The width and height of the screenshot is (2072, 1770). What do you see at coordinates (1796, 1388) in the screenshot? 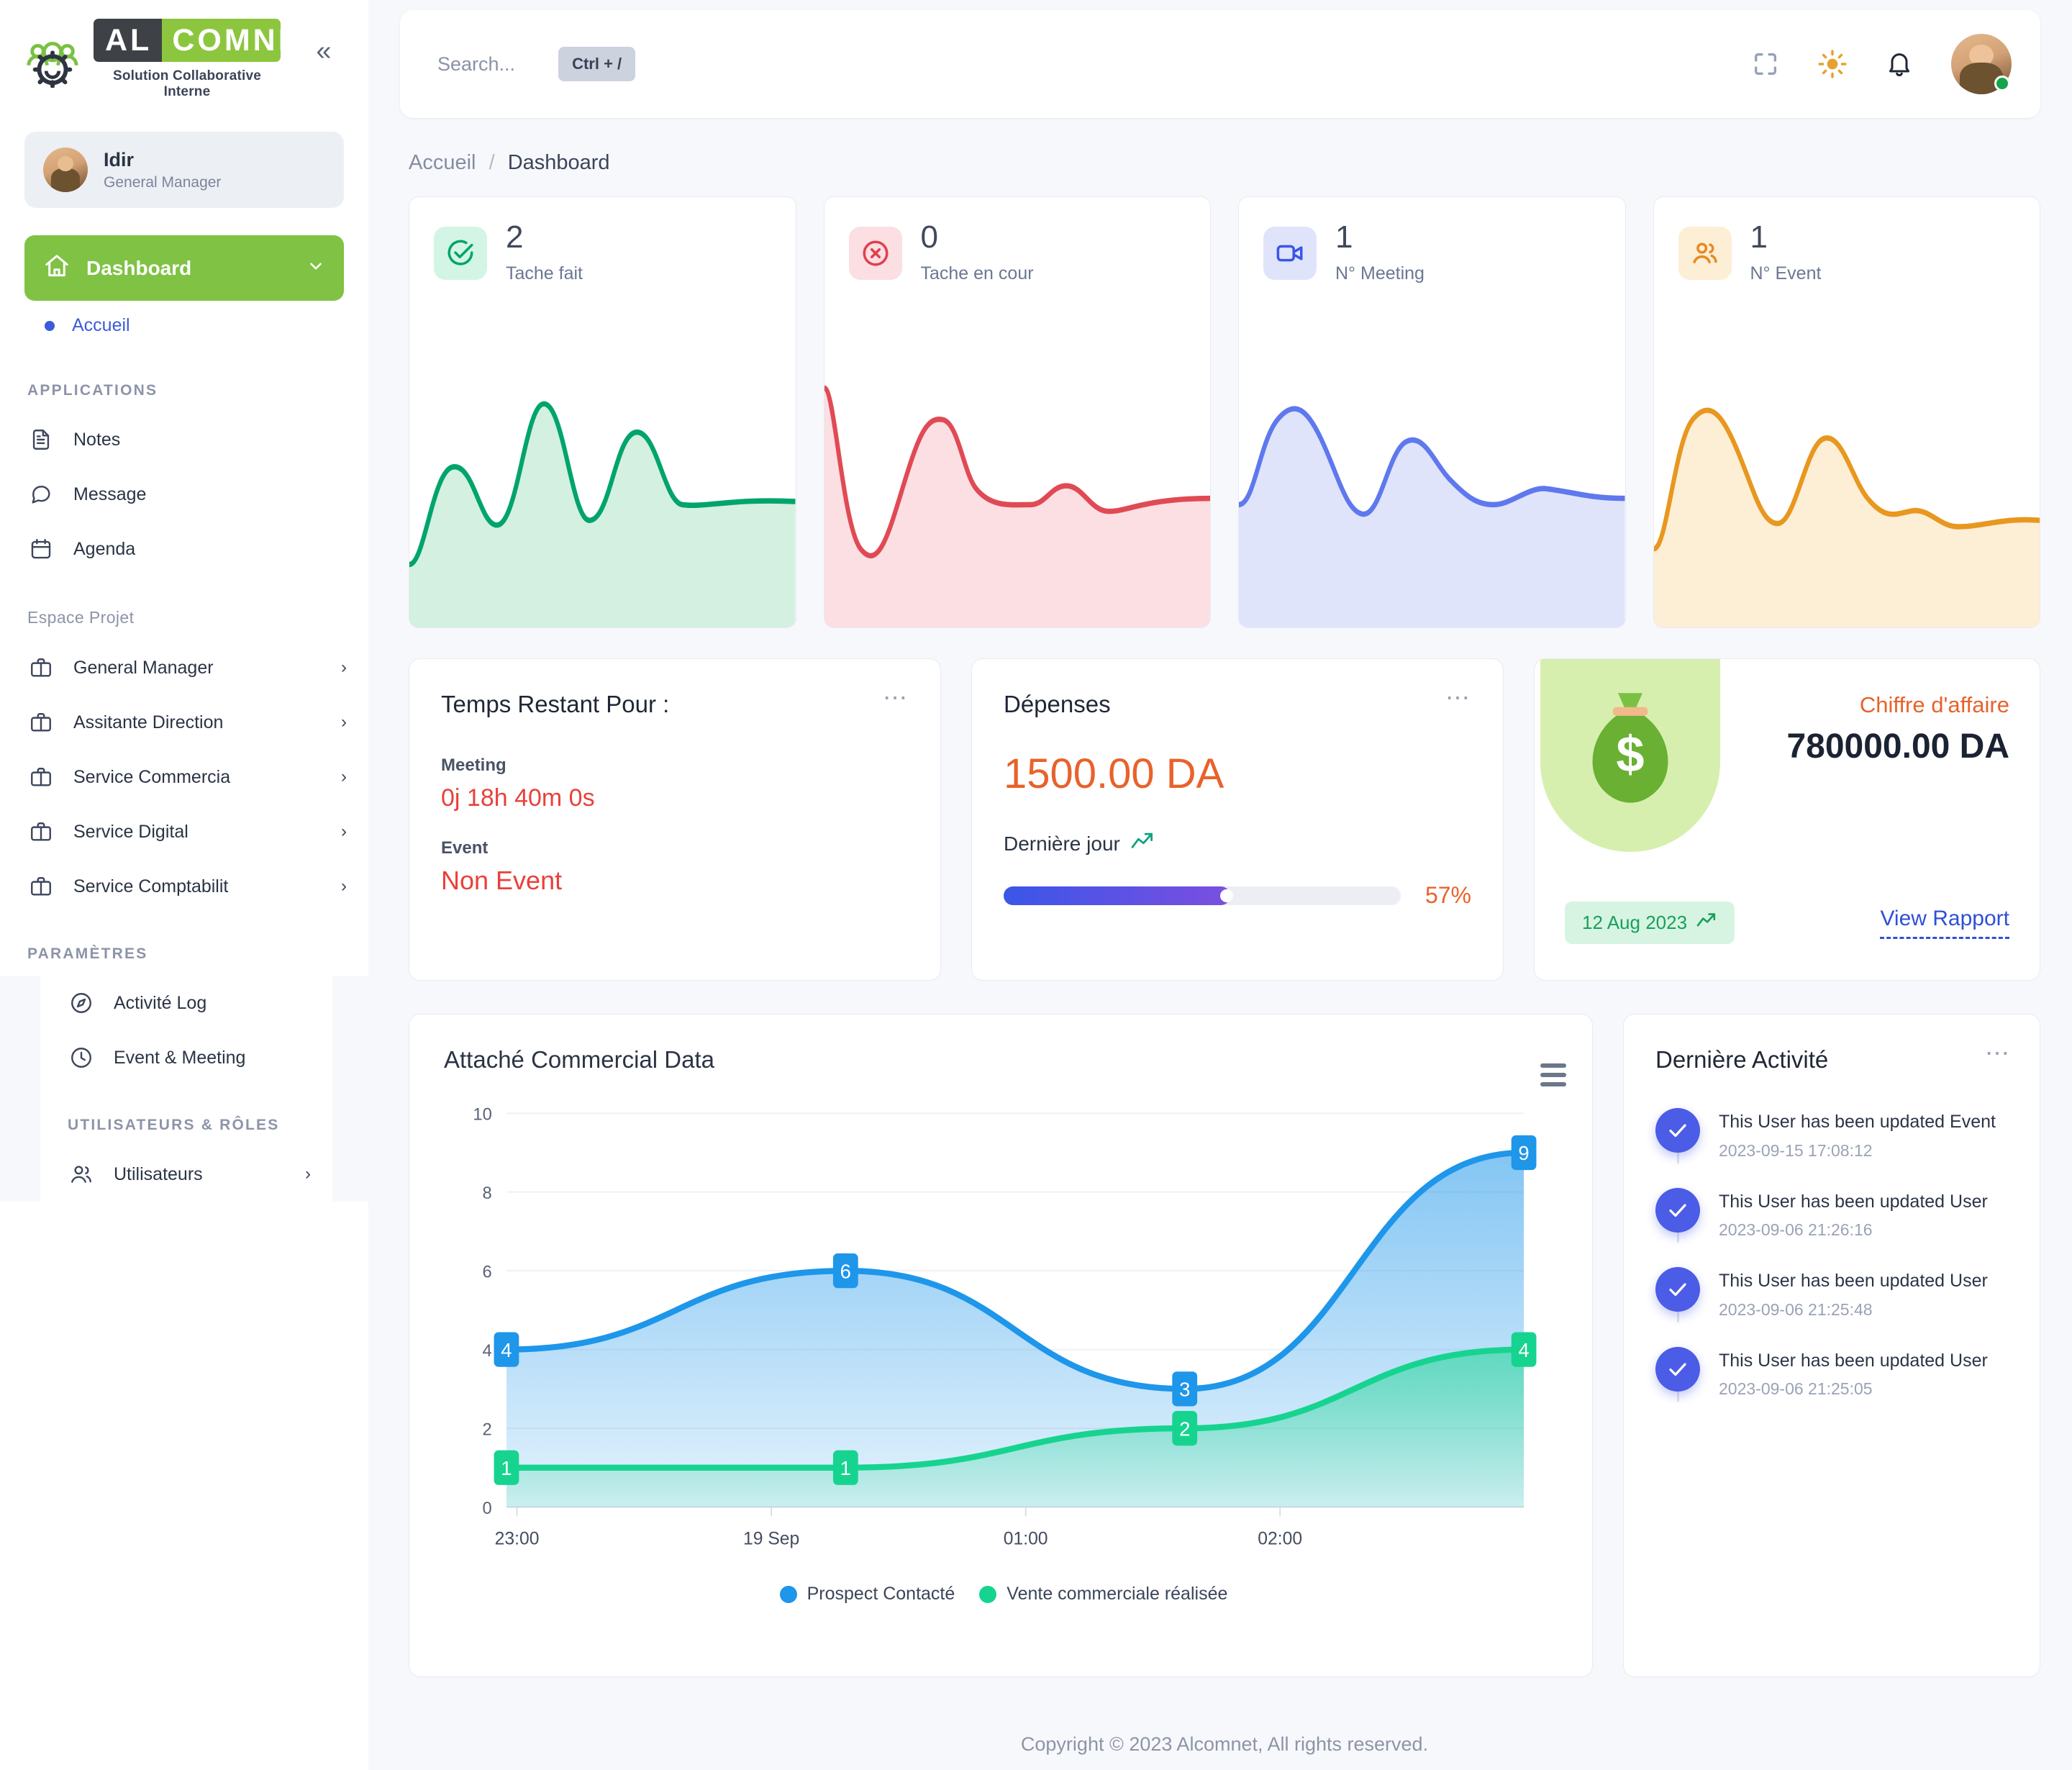
I see `activity-timestamp: 2023-09-06 21:25:05` at bounding box center [1796, 1388].